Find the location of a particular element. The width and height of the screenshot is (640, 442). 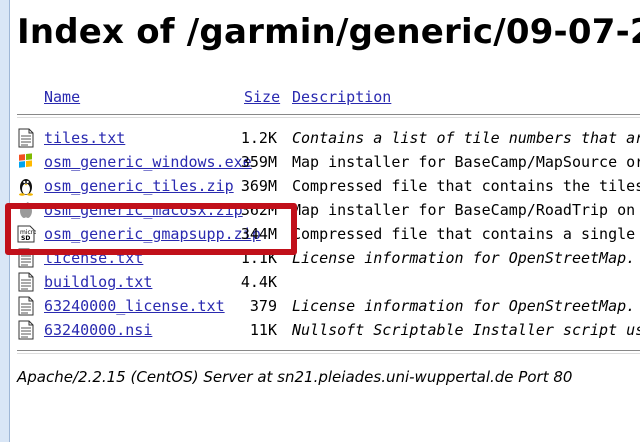

file-size: 11K is located at coordinates (263, 330).